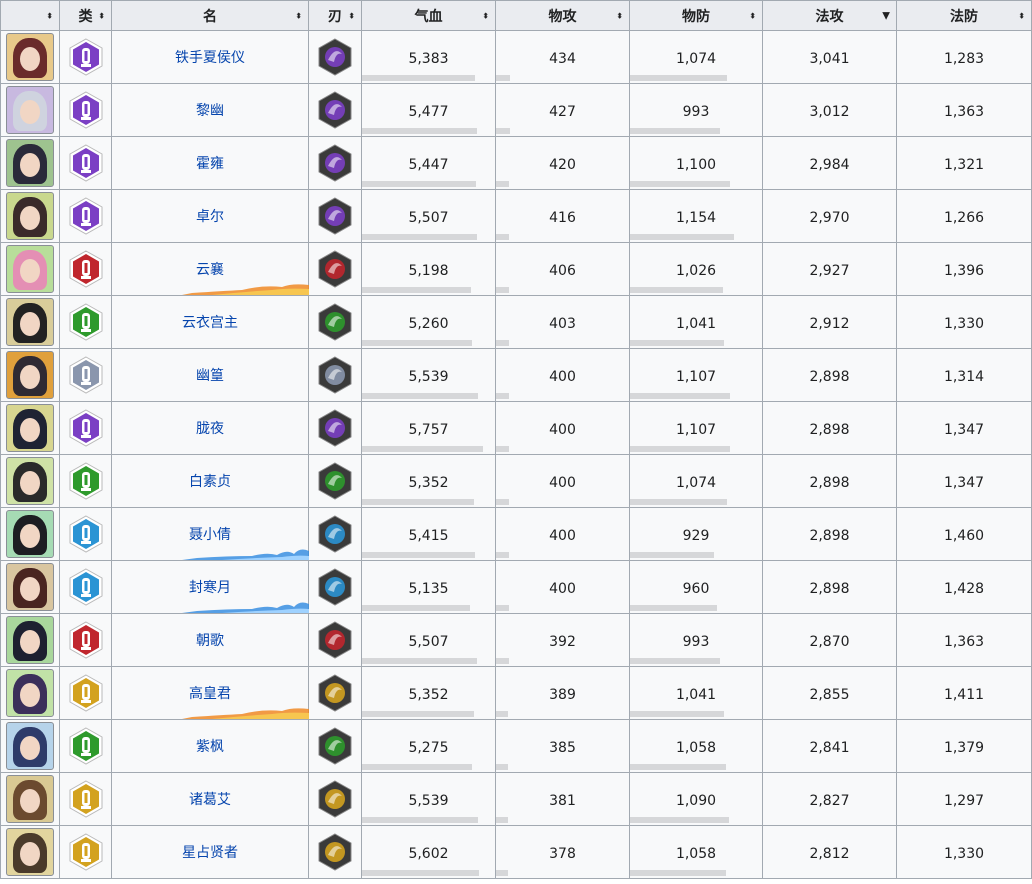 The width and height of the screenshot is (1032, 884). I want to click on hp-cell: 5,477, so click(428, 110).